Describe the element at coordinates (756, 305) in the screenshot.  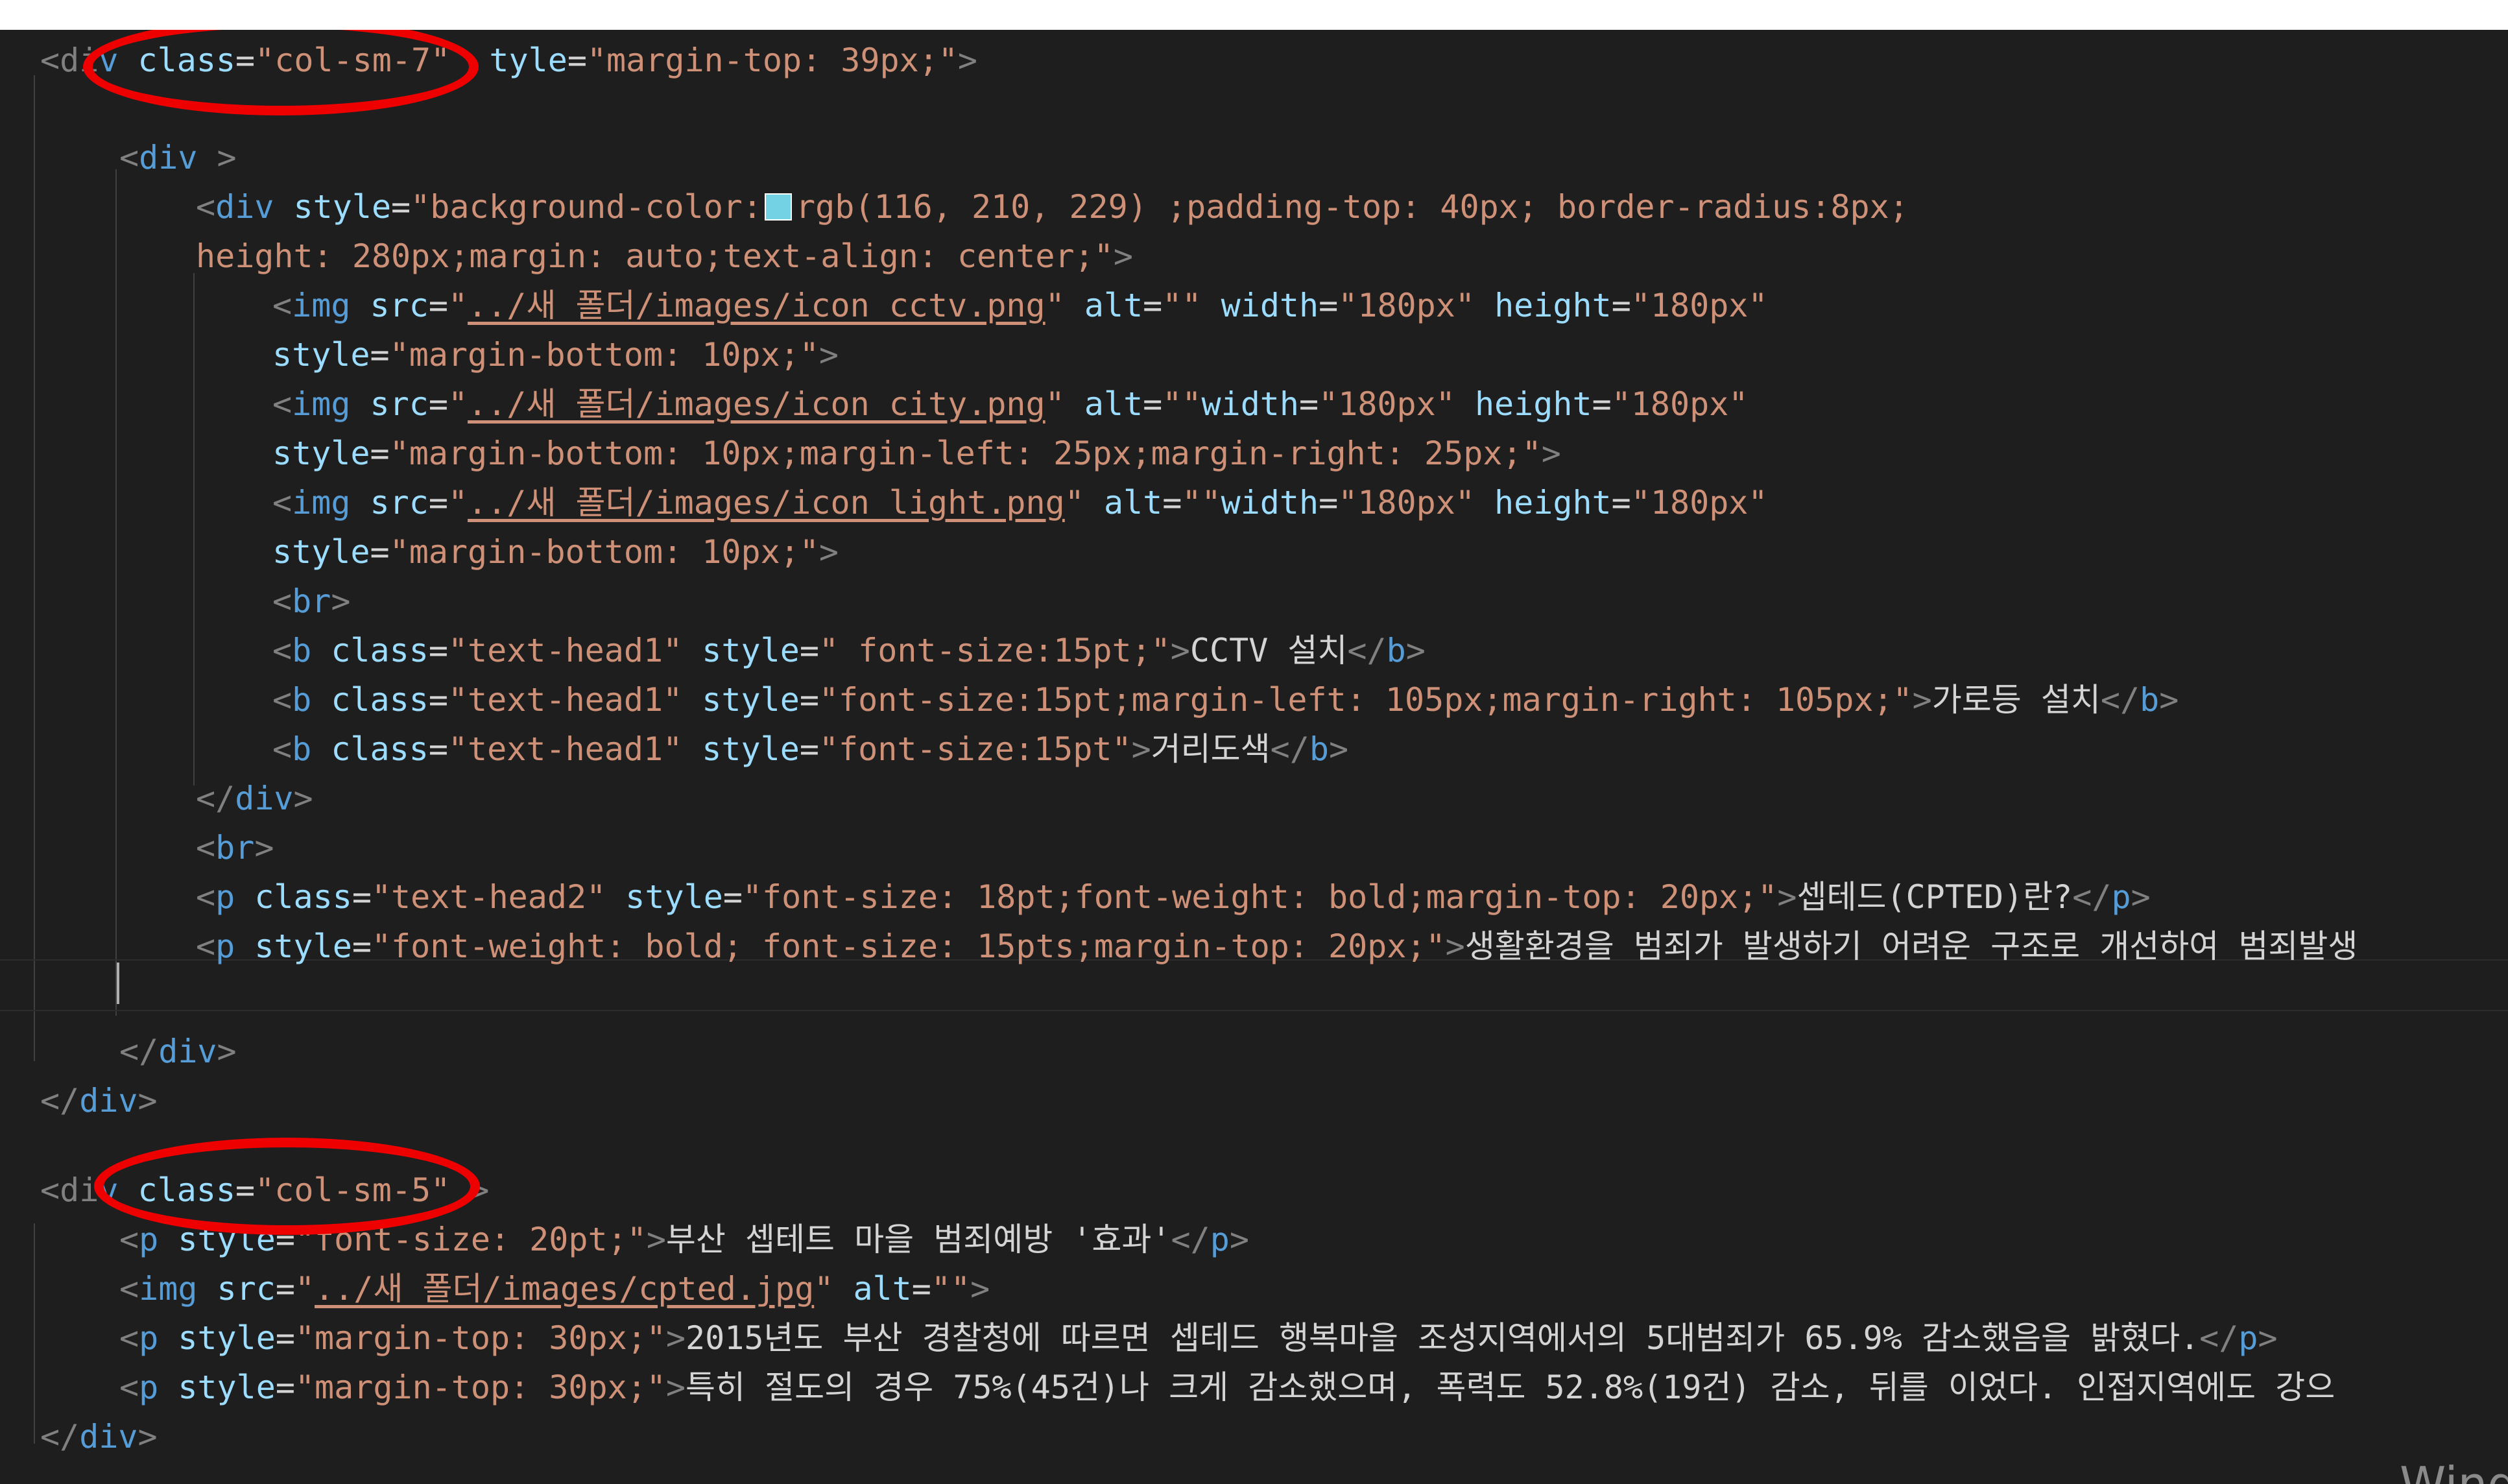
I see `link-path: ../새 폴더/images/icon_cctv.png` at that location.